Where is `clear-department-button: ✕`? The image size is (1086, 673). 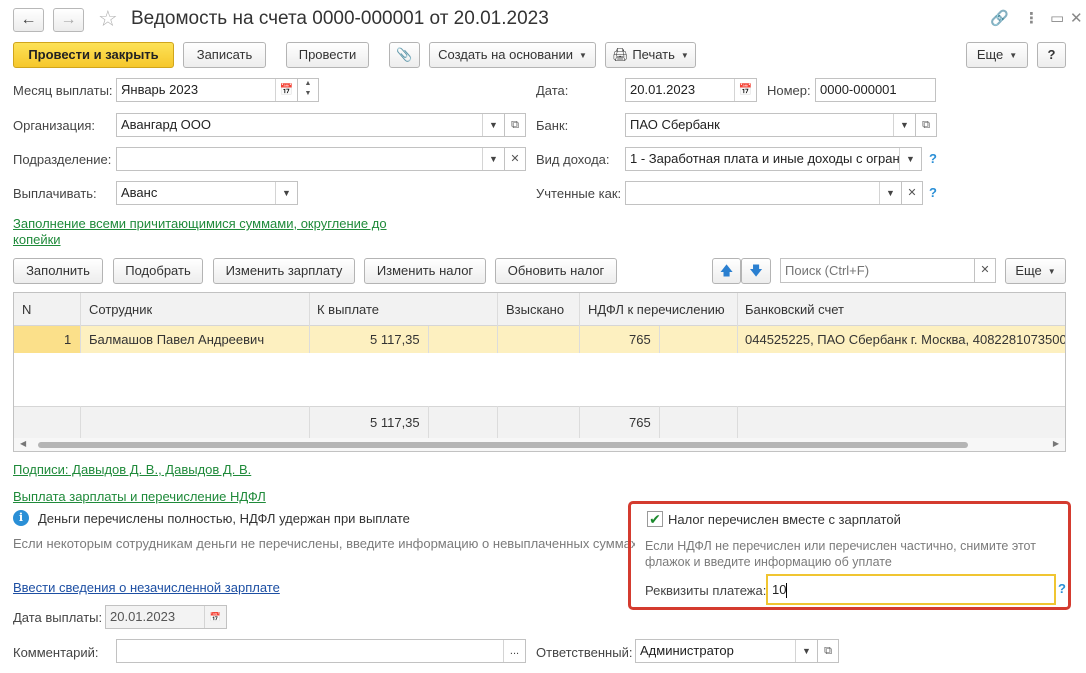 clear-department-button: ✕ is located at coordinates (515, 159).